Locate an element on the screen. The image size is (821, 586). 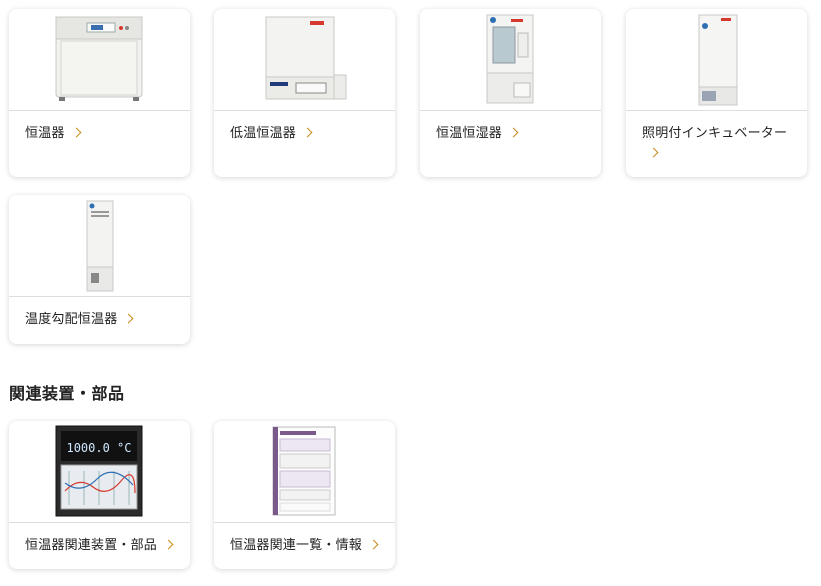
gradient-incubator-image is located at coordinates (100, 246).